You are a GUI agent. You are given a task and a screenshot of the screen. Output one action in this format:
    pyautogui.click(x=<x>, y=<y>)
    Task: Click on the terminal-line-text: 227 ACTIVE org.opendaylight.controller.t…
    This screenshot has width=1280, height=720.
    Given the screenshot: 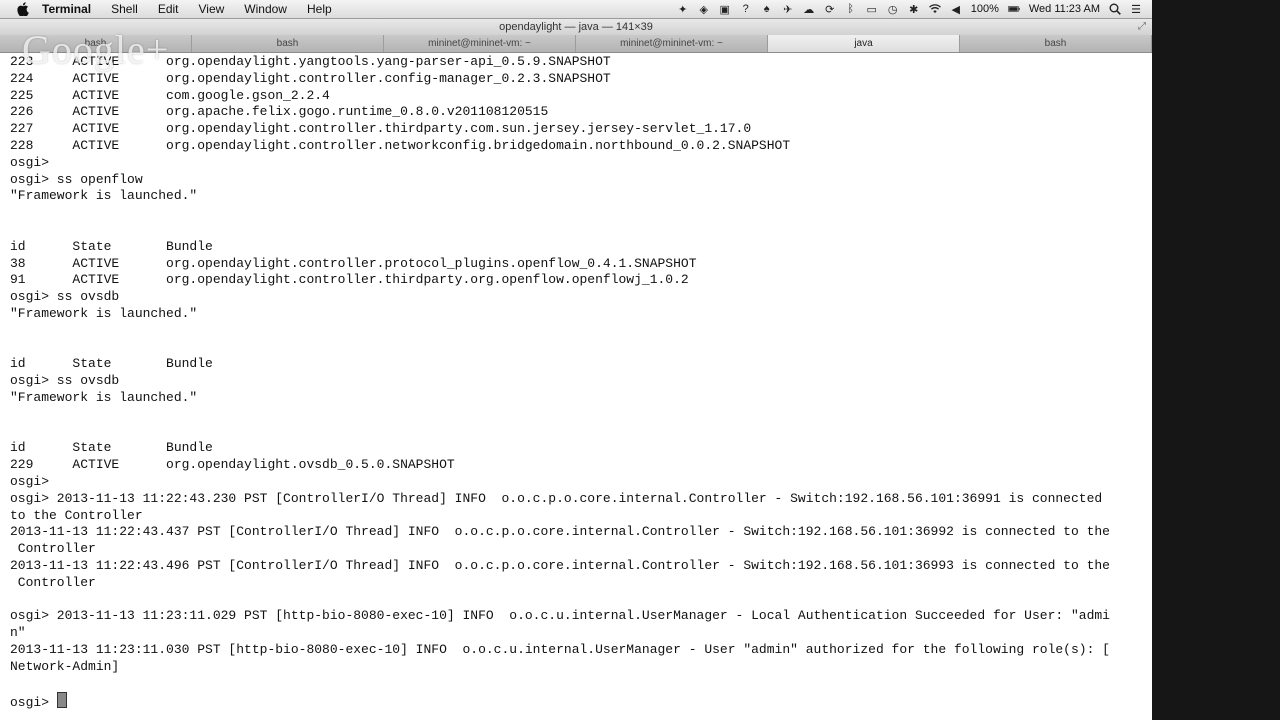 What is the action you would take?
    pyautogui.click(x=381, y=129)
    